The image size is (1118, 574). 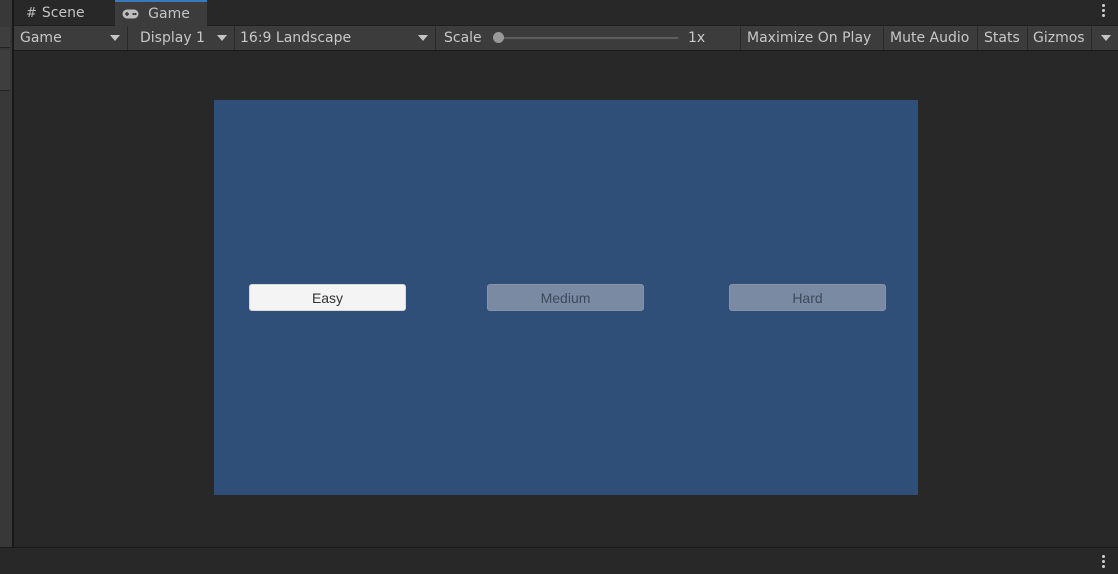 I want to click on tab-label: Game, so click(x=169, y=14).